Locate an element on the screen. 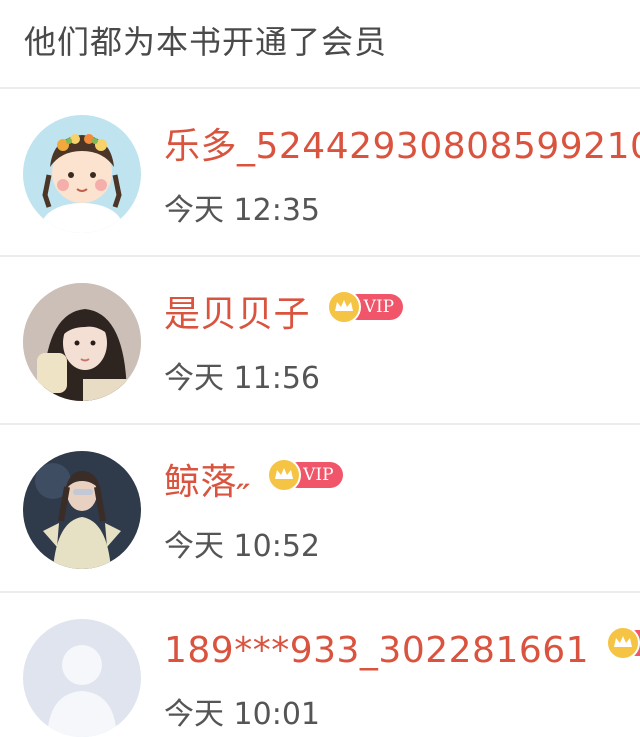  photo-girl-avatar-icon is located at coordinates (82, 342).